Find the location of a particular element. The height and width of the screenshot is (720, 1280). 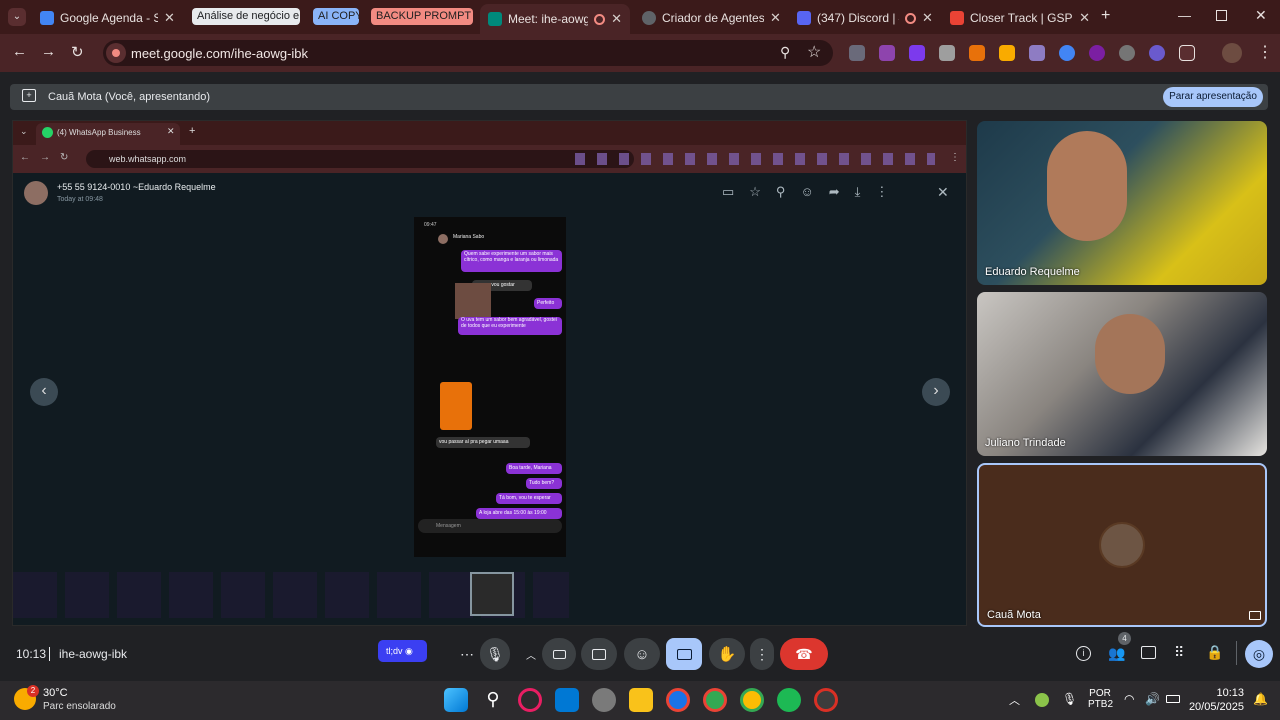

participant-tile: Juliano Trindade is located at coordinates (1122, 374).